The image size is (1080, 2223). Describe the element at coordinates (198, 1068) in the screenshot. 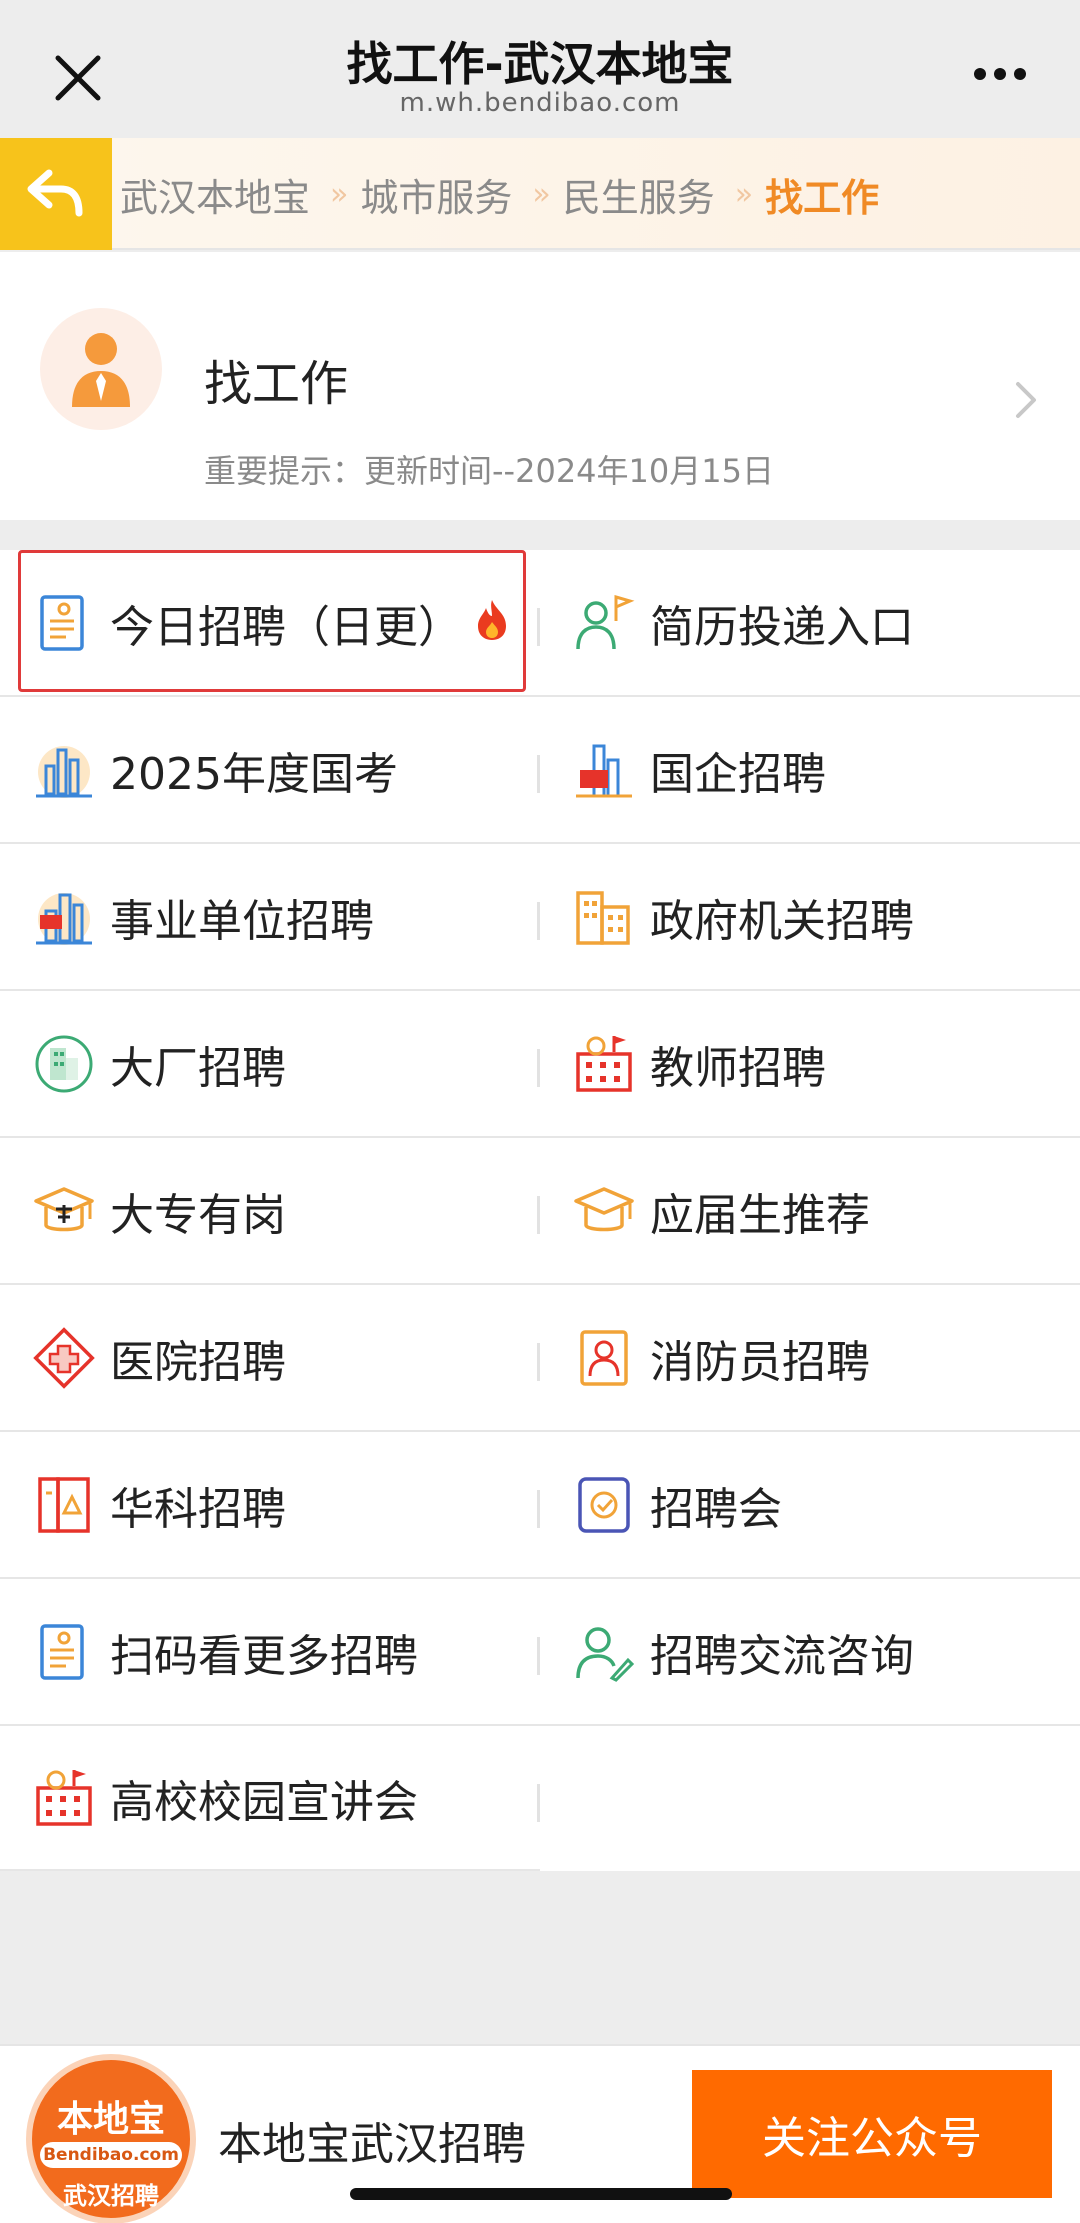

I see `menu-item-label: 大厂招聘` at that location.